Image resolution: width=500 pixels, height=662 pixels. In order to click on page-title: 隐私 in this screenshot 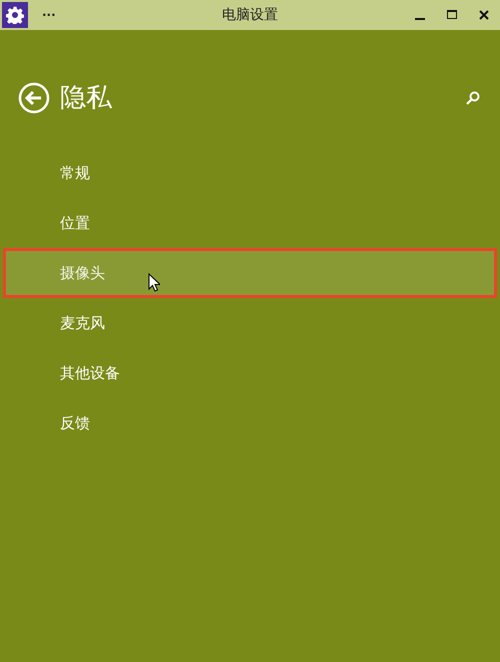, I will do `click(86, 98)`.